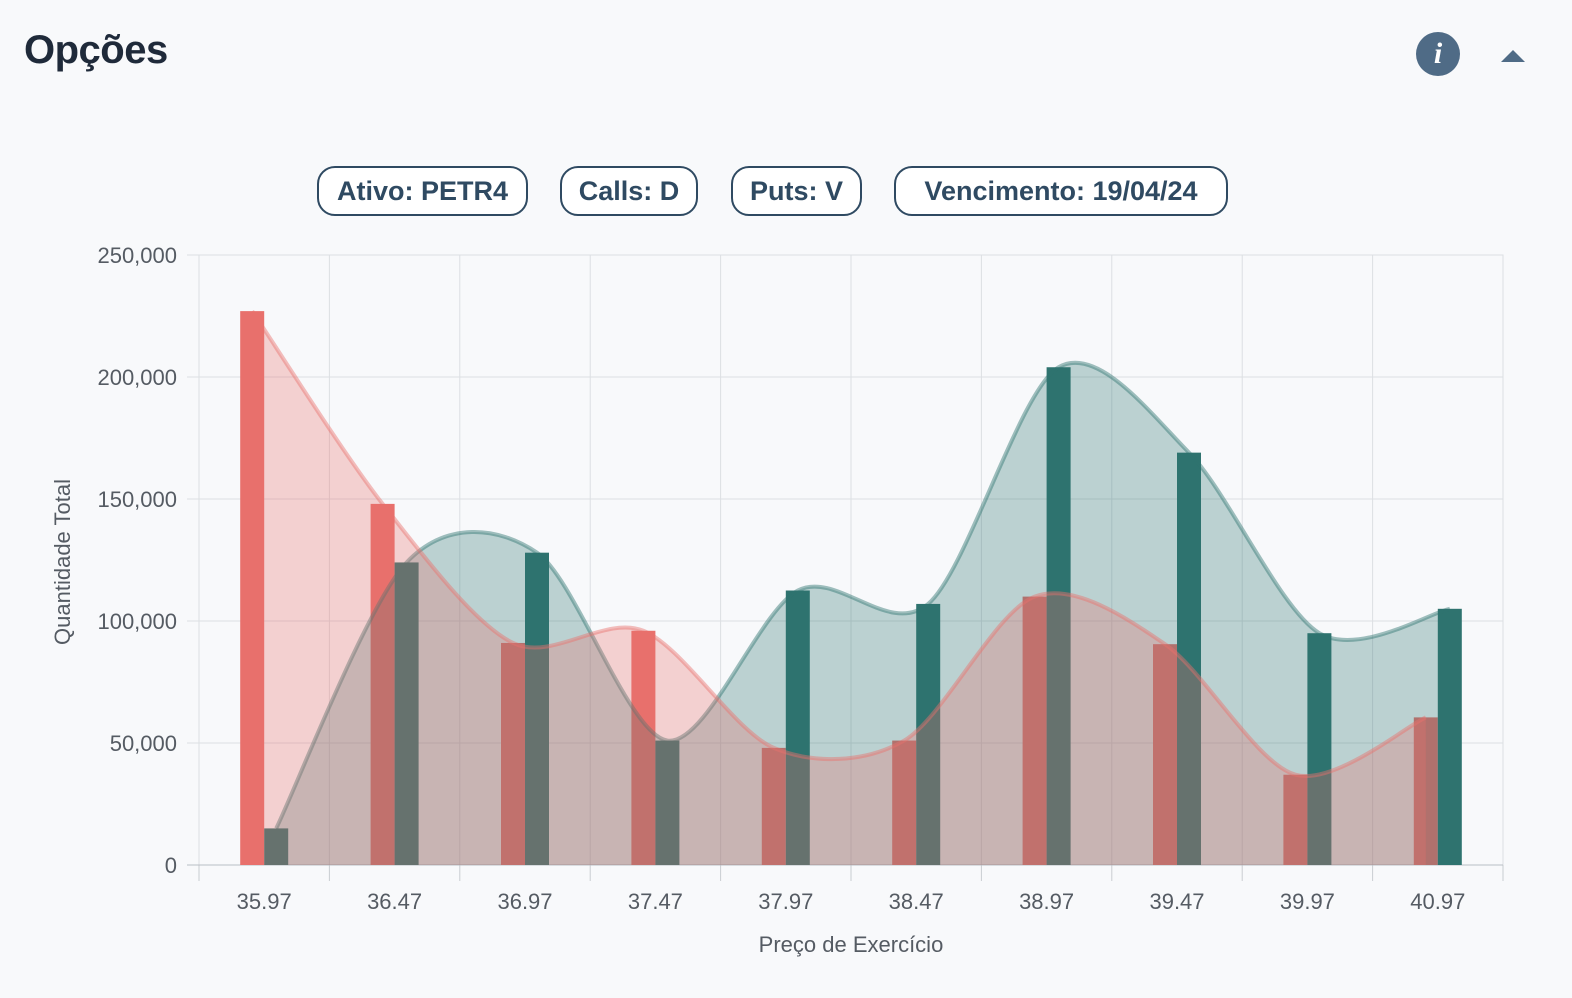 Image resolution: width=1572 pixels, height=998 pixels. I want to click on x-tick-label: 36.97, so click(524, 901).